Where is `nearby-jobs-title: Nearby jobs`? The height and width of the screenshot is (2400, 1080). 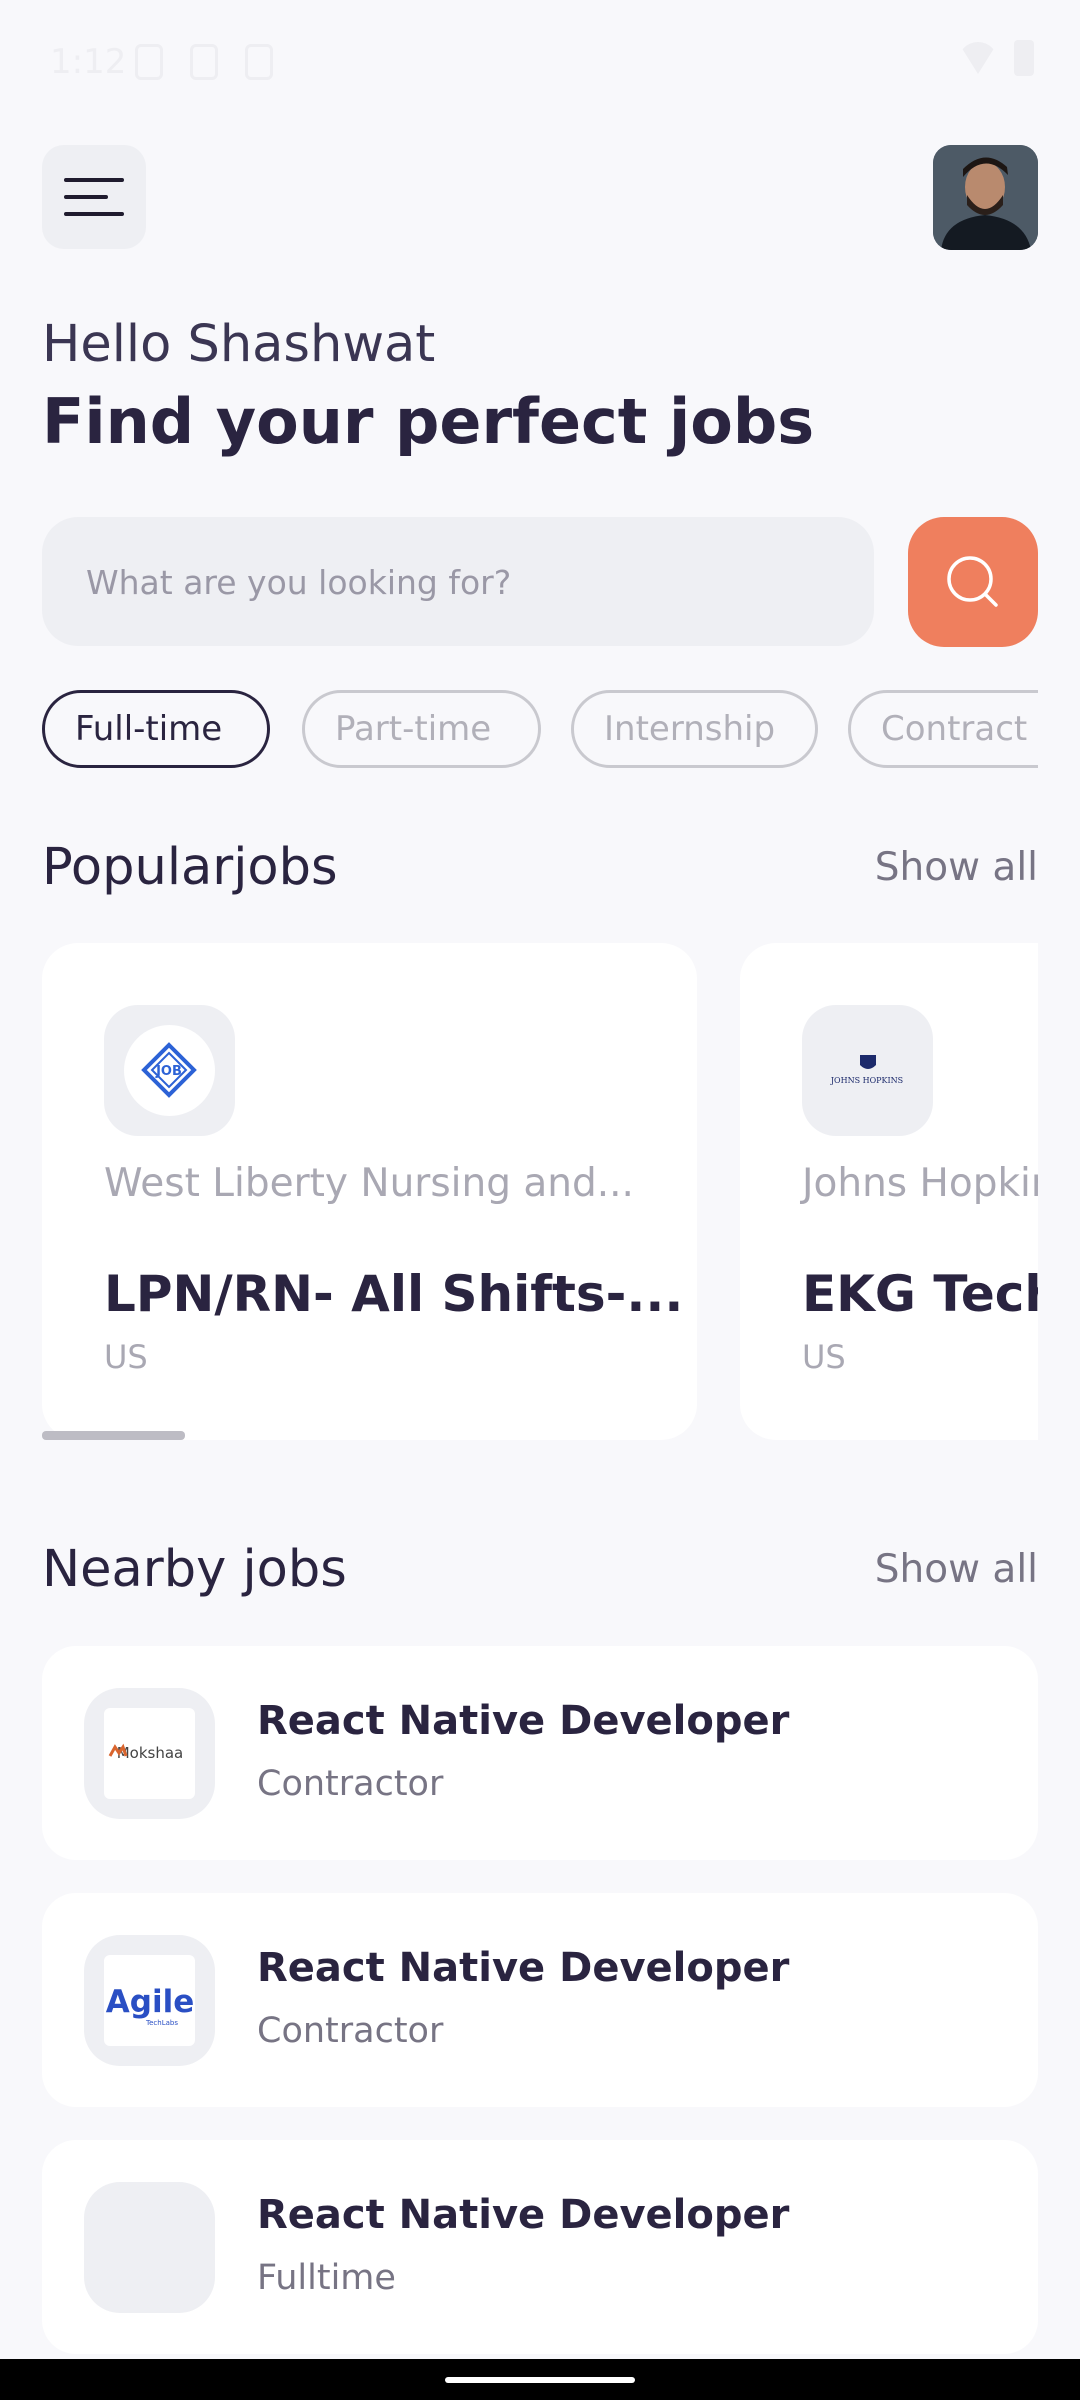 nearby-jobs-title: Nearby jobs is located at coordinates (194, 1569).